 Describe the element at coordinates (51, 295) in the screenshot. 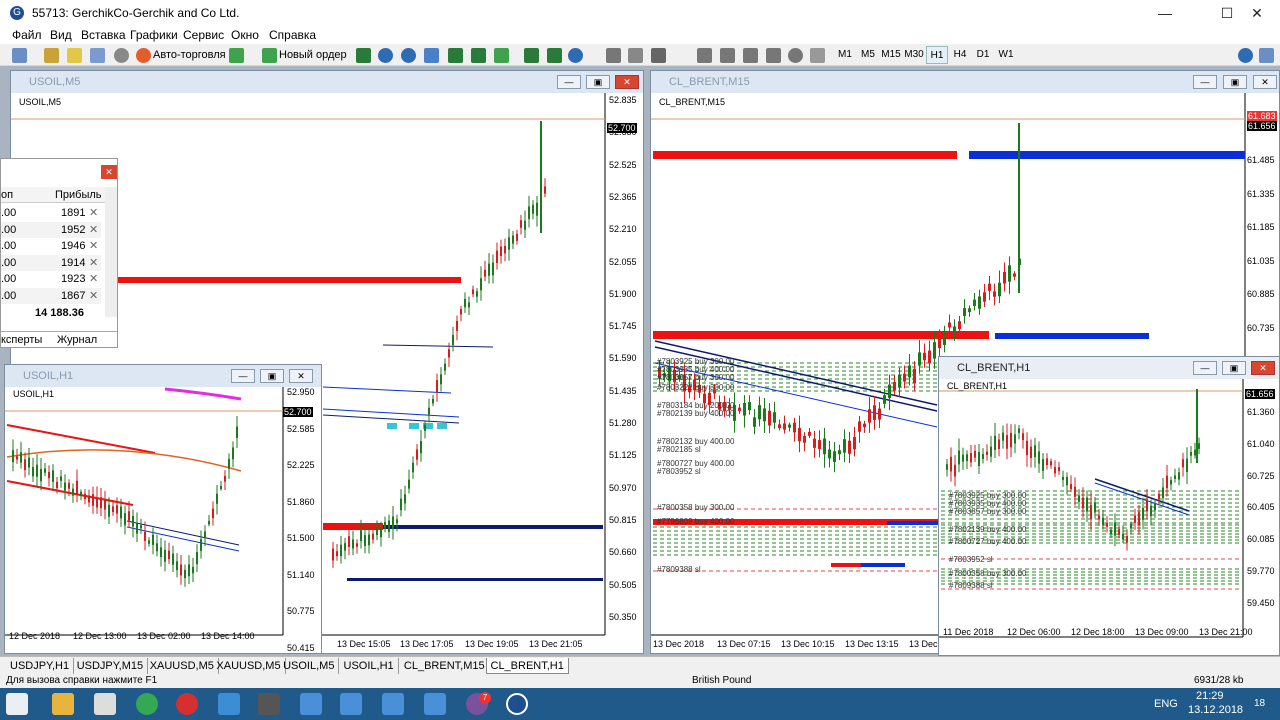

I see `table-row: .00 1867 ✕` at that location.